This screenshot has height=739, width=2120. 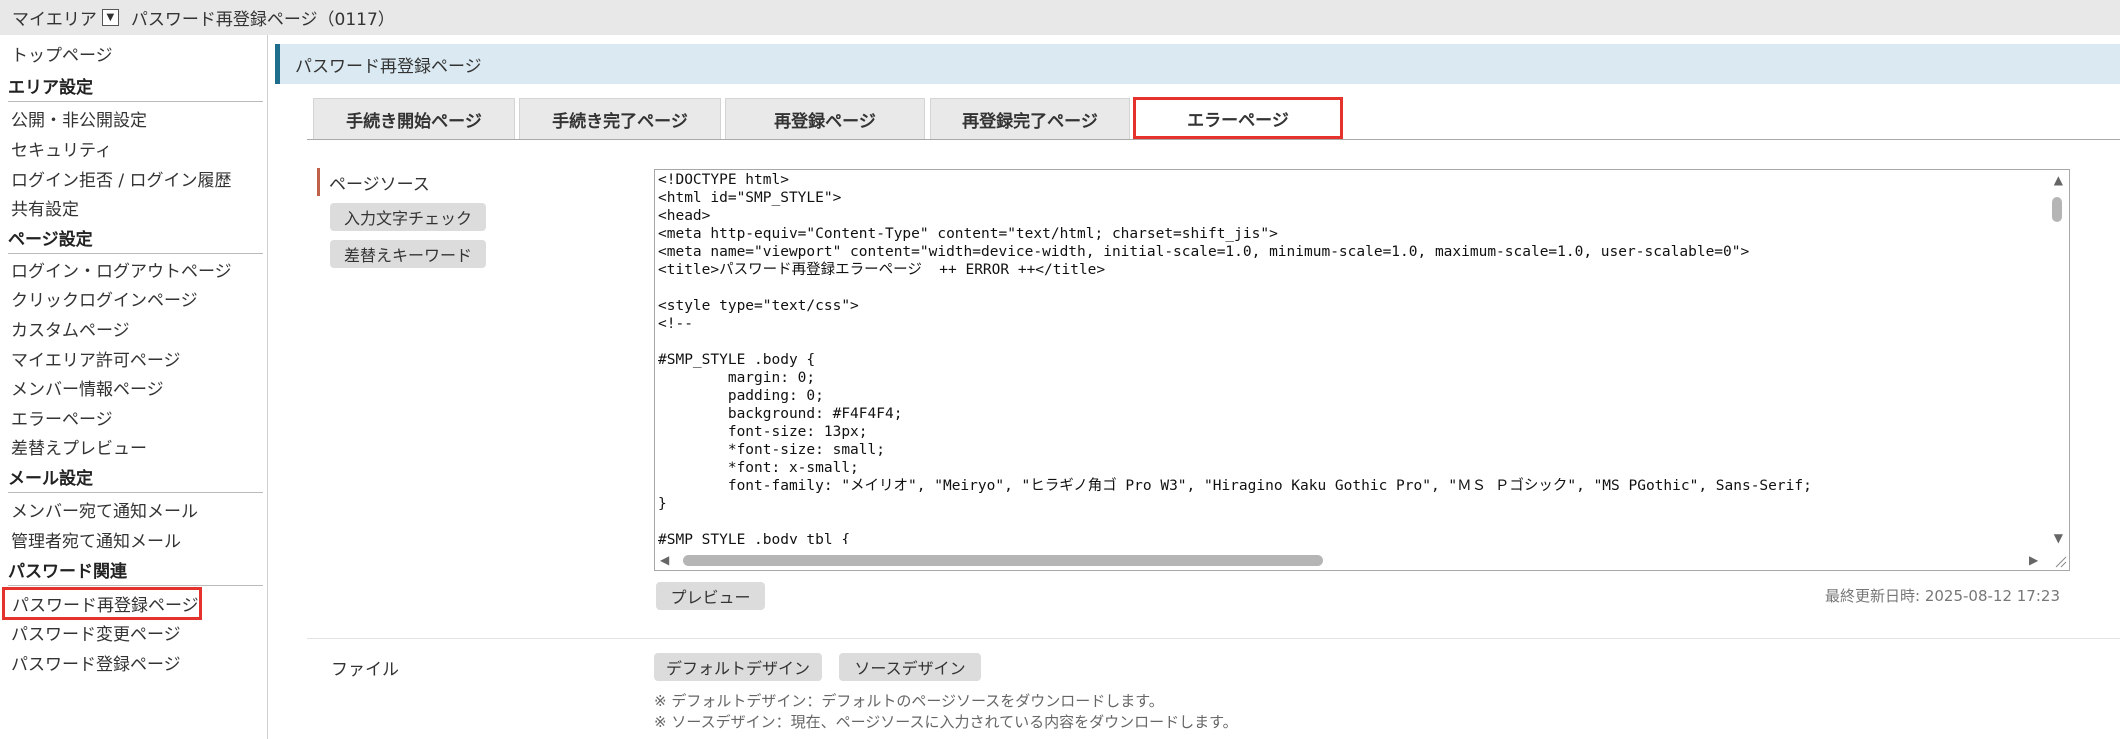 I want to click on sidebar-item-password-change: パスワード変更ページ, so click(x=96, y=632).